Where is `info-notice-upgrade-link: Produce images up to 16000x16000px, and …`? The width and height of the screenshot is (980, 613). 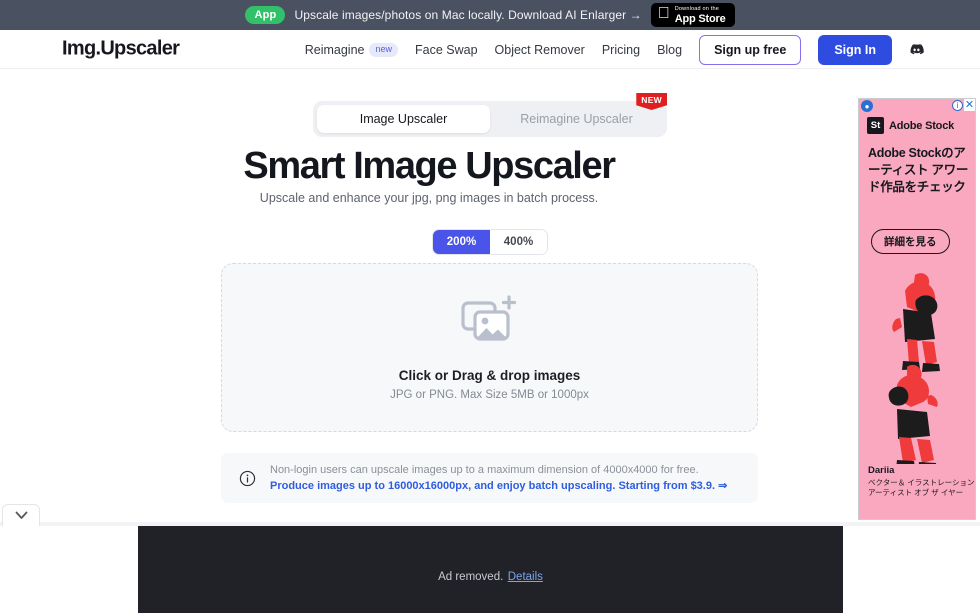 info-notice-upgrade-link: Produce images up to 16000x16000px, and … is located at coordinates (498, 485).